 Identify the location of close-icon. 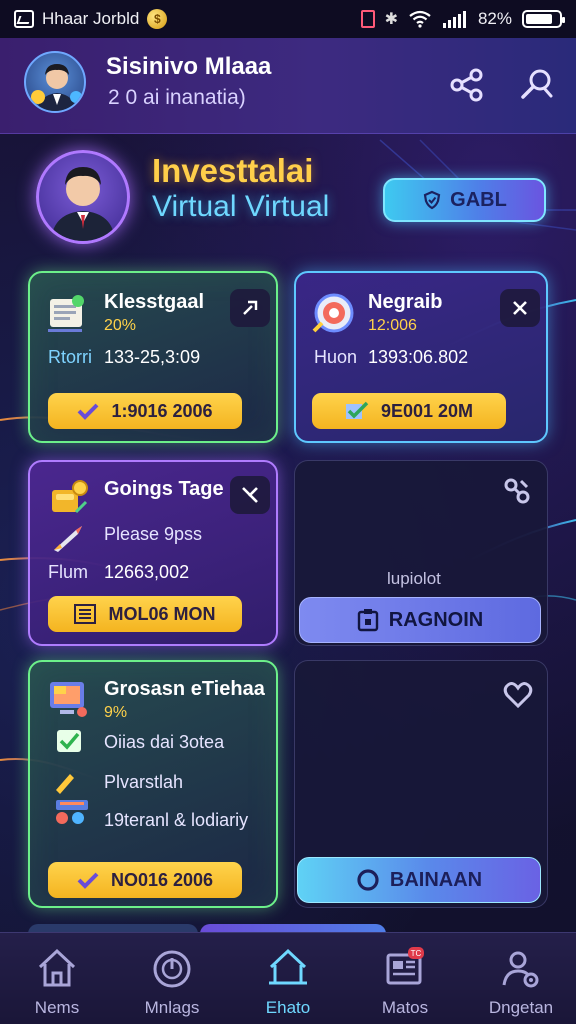
(520, 308).